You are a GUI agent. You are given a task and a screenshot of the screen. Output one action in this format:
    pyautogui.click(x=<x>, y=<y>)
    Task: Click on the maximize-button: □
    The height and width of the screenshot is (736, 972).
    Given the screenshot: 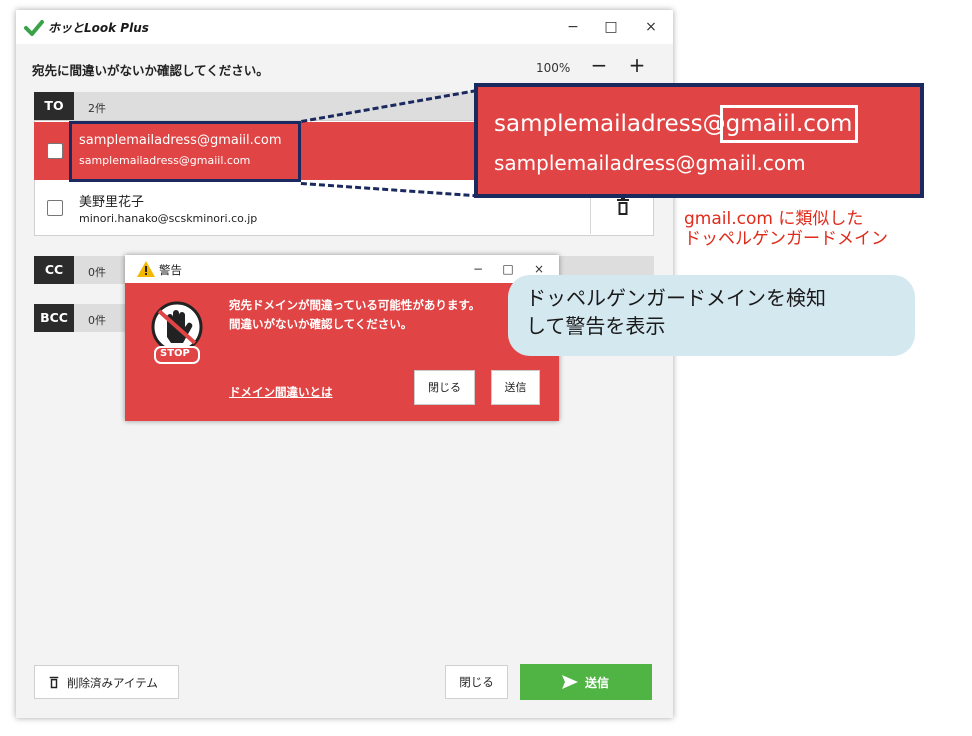 What is the action you would take?
    pyautogui.click(x=611, y=27)
    